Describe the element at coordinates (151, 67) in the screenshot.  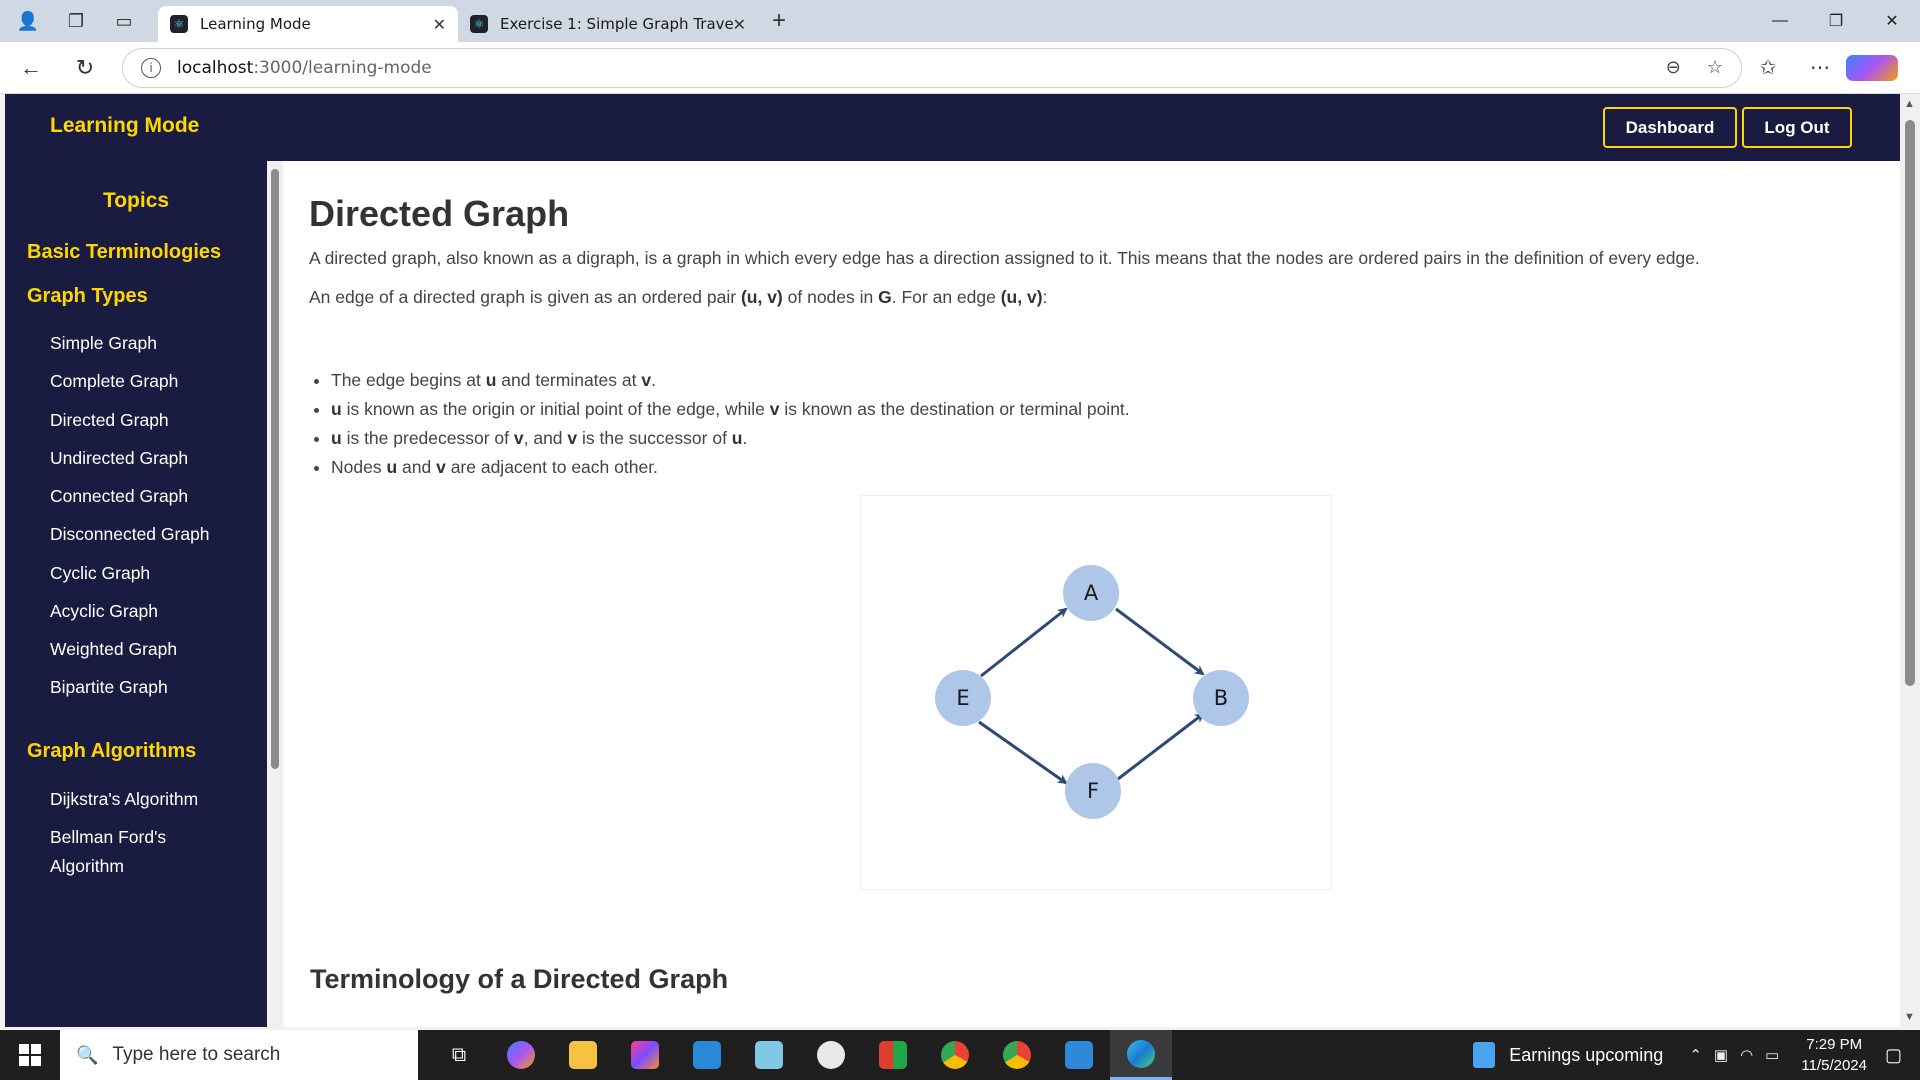
I see `site-info-icon: i` at that location.